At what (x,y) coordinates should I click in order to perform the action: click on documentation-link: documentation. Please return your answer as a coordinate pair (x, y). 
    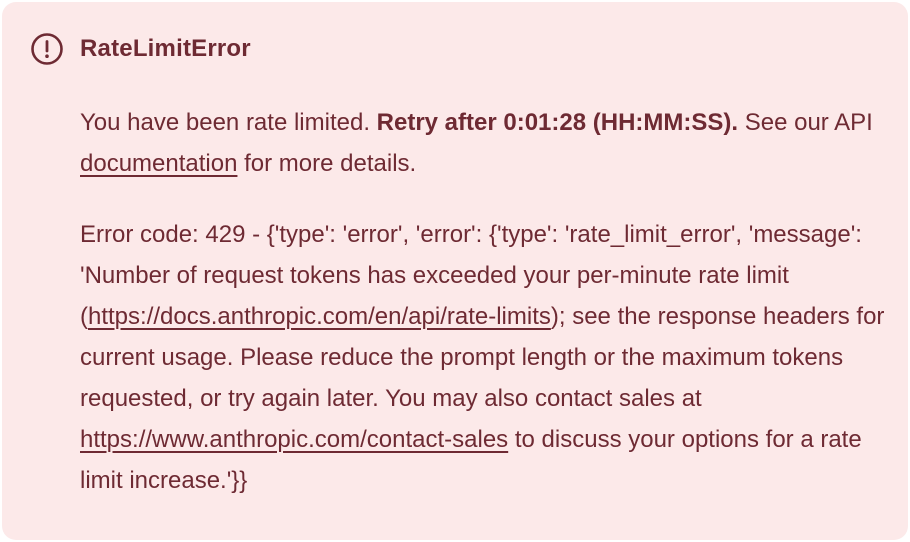
    Looking at the image, I should click on (158, 163).